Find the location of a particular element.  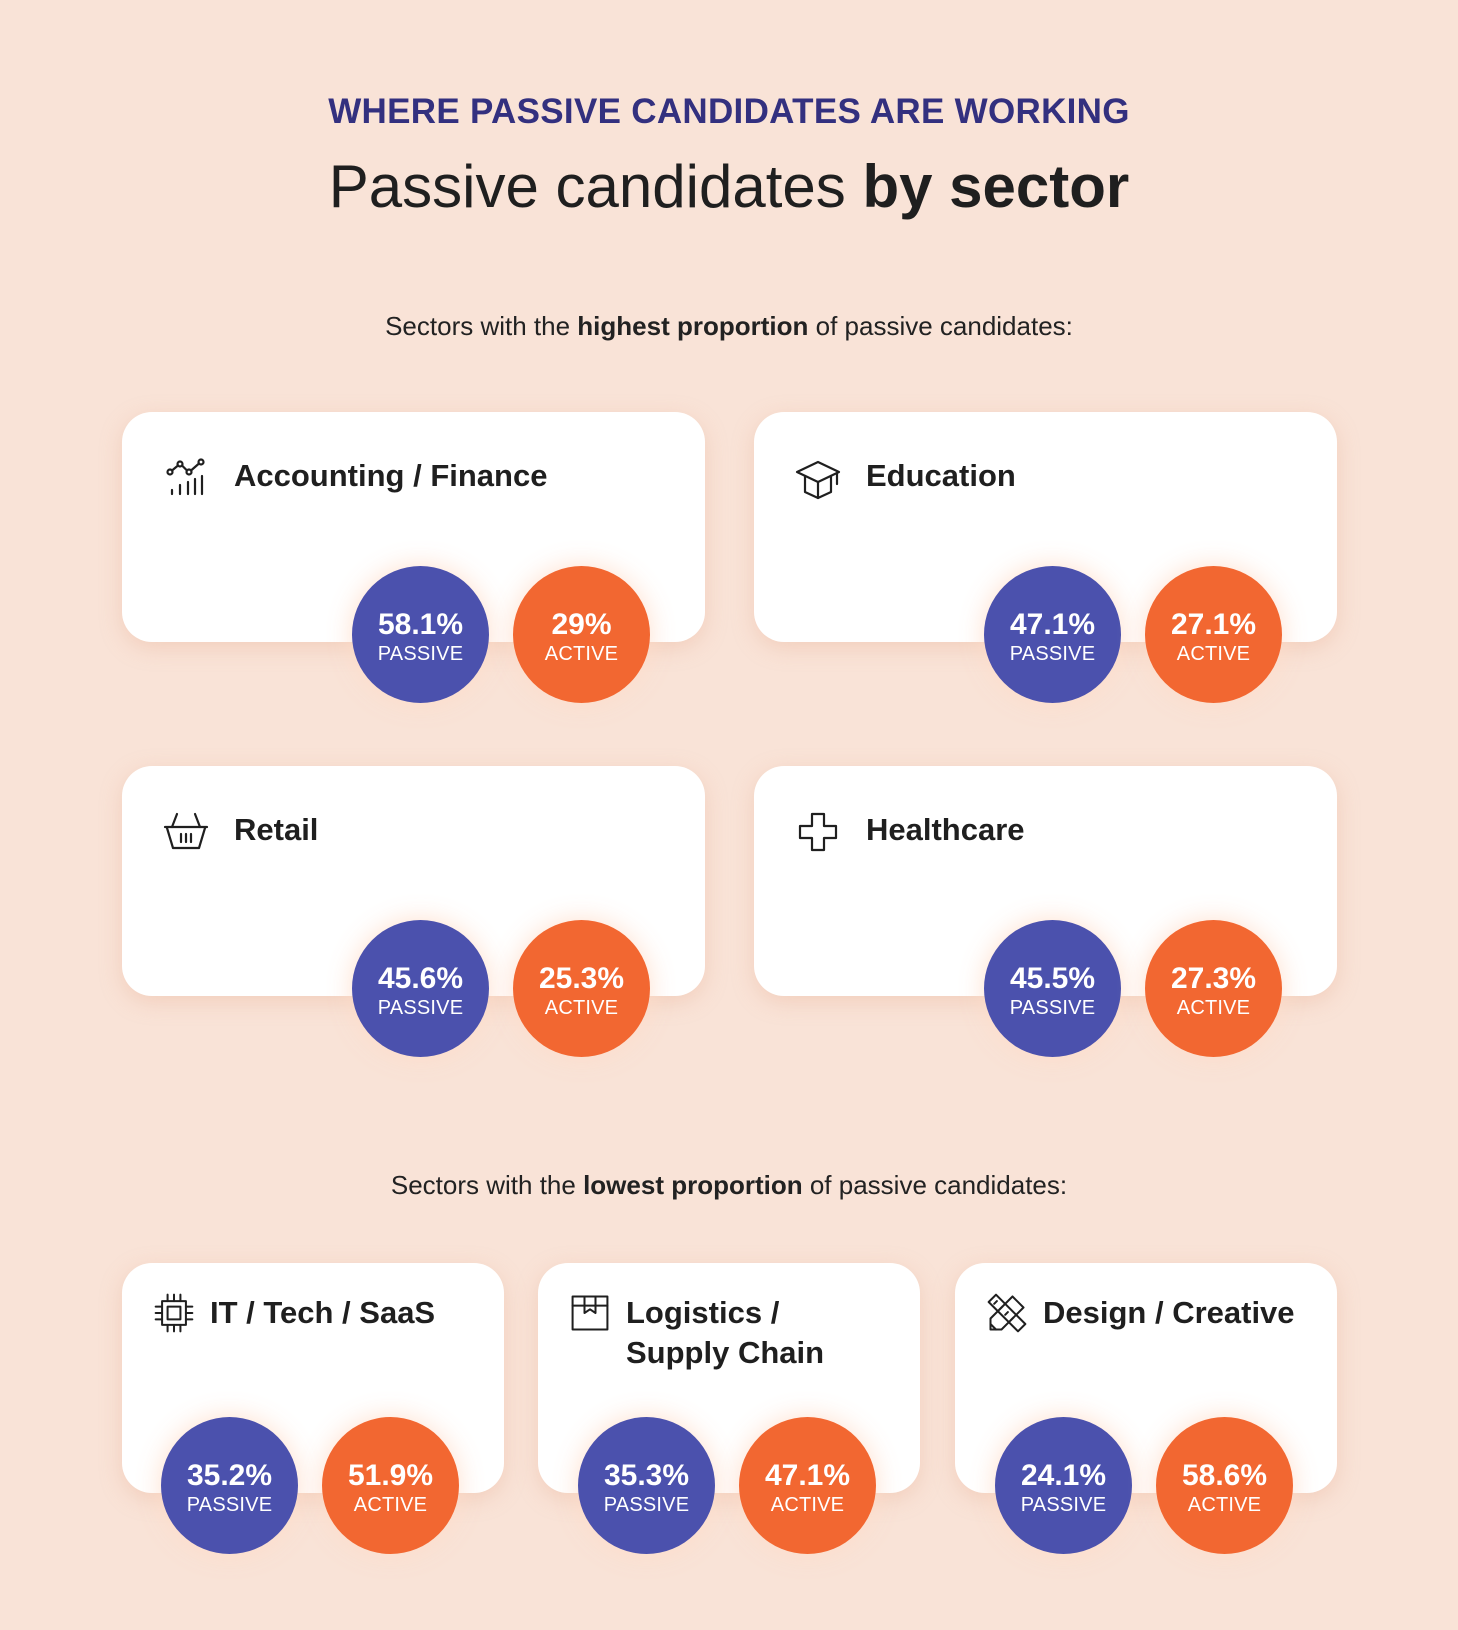

stat-bubbles: 35.3% PASSIVE 47.1% ACTIVE is located at coordinates (727, 1485).